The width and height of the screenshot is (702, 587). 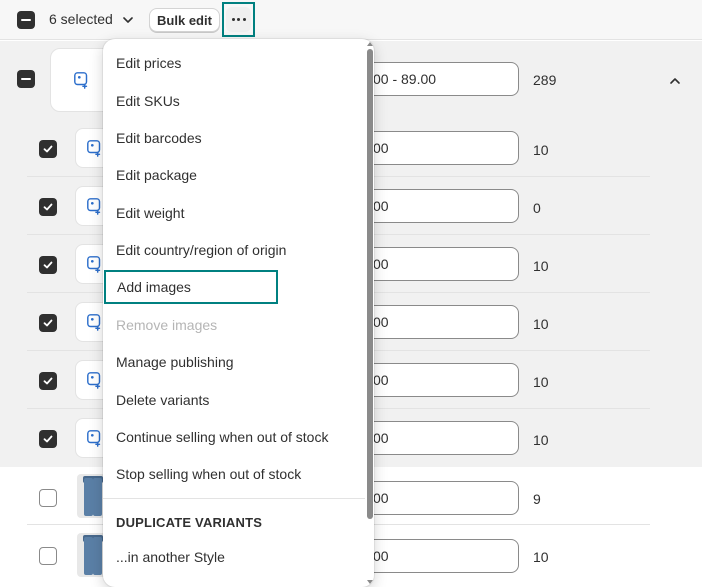 What do you see at coordinates (234, 175) in the screenshot?
I see `menu-item-edit-package: Edit package` at bounding box center [234, 175].